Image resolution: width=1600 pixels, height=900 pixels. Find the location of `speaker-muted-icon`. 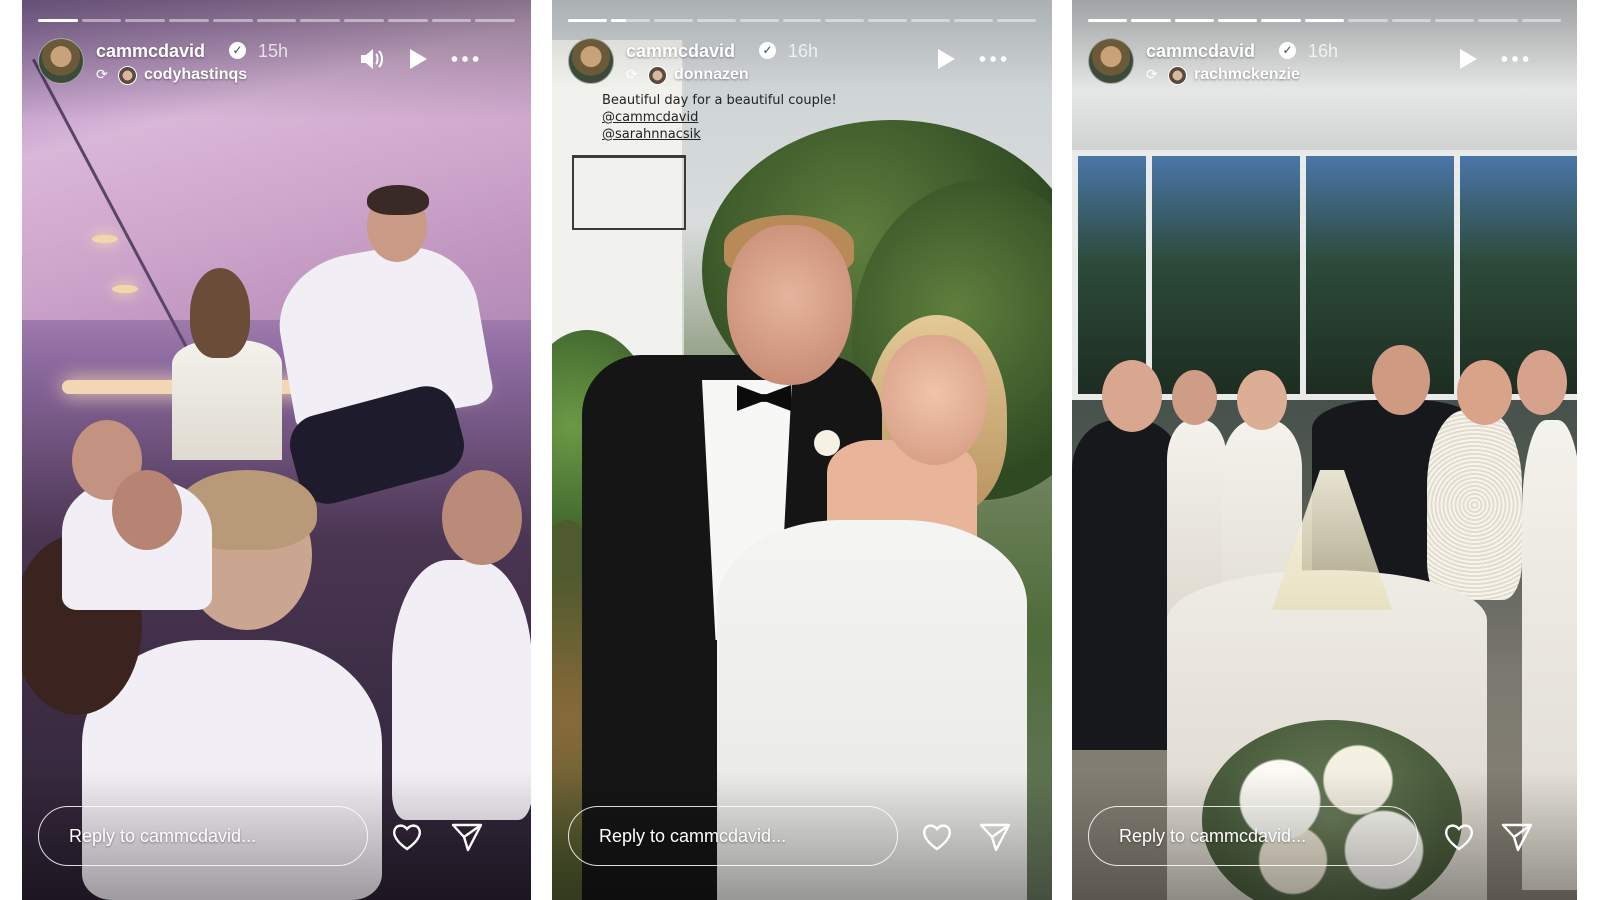

speaker-muted-icon is located at coordinates (371, 59).